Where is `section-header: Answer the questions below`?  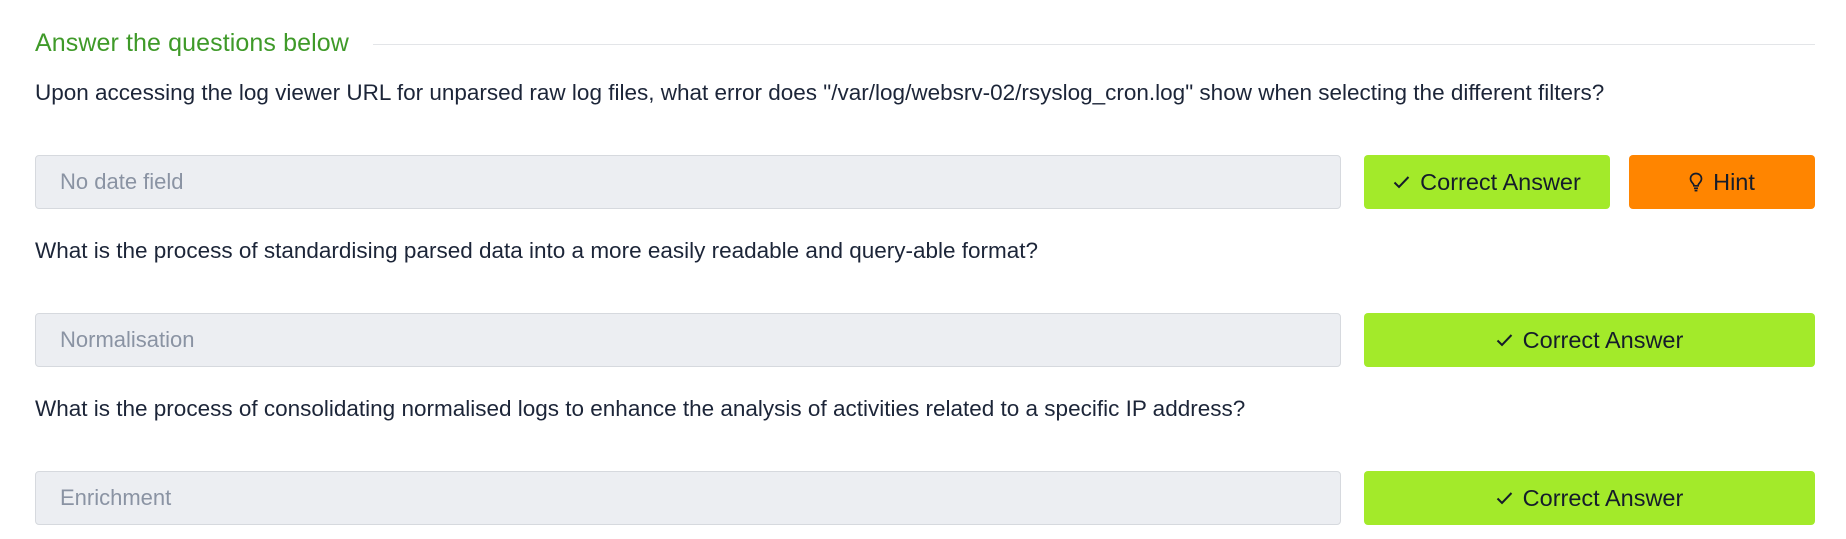 section-header: Answer the questions below is located at coordinates (925, 43).